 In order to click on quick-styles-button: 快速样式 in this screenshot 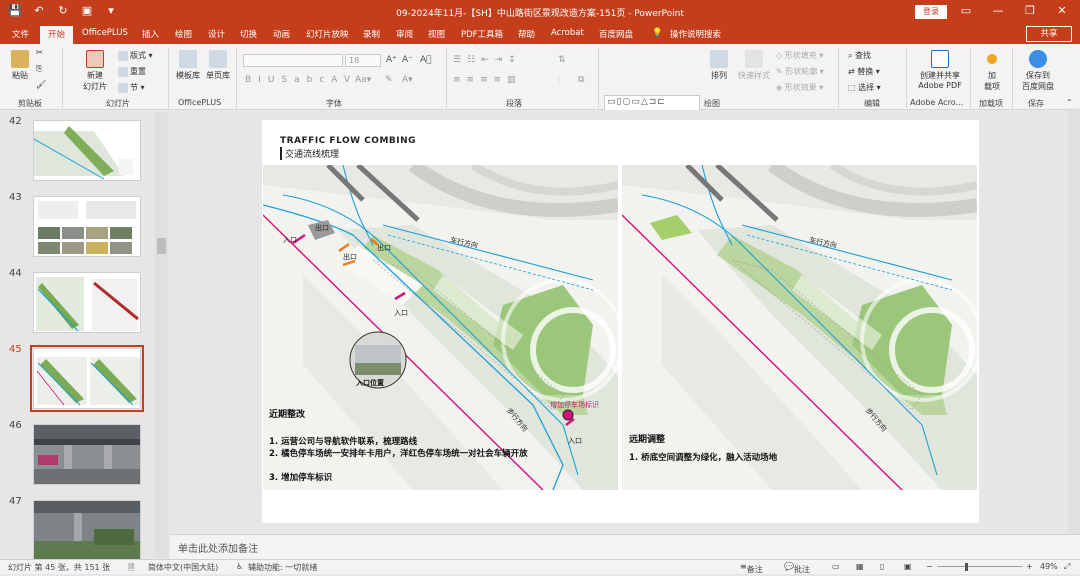, I will do `click(754, 65)`.